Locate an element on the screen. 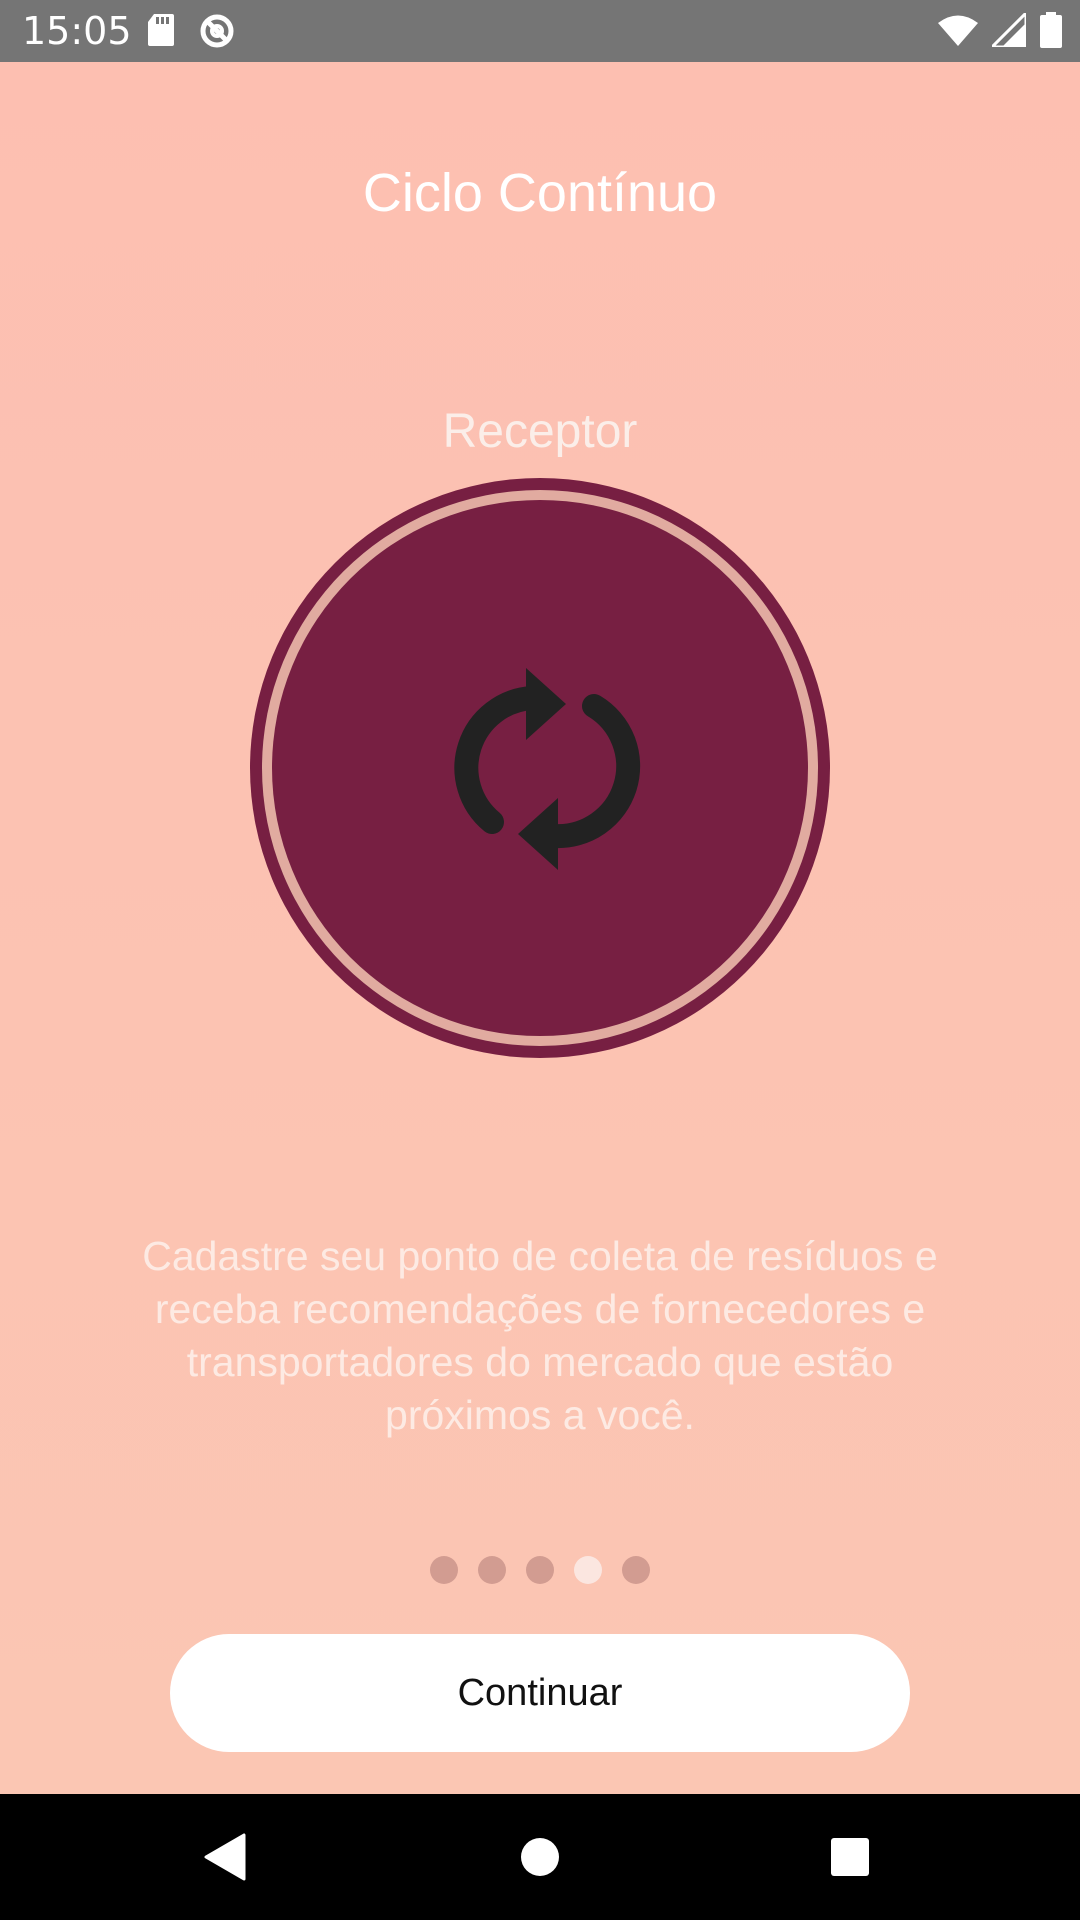 The image size is (1080, 1920). navigation-bar is located at coordinates (540, 1857).